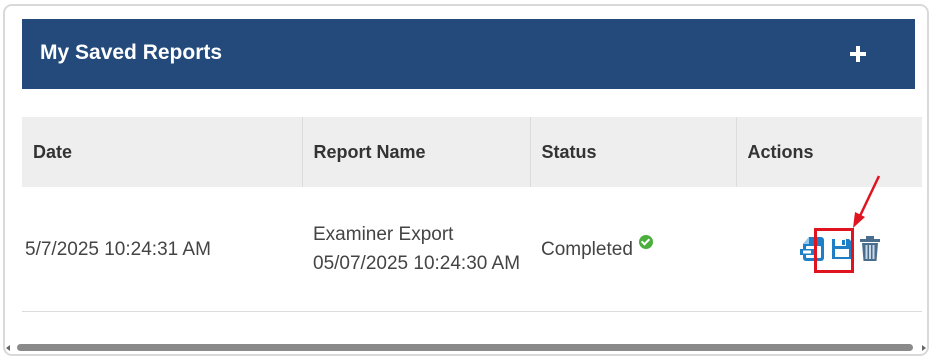 This screenshot has height=360, width=936. I want to click on status-text: Completed, so click(587, 249).